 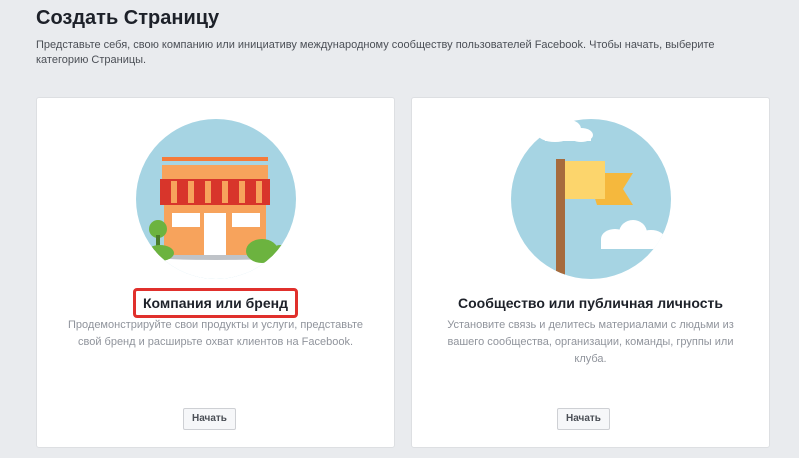 I want to click on page-title: Создать Страницу, so click(x=128, y=18).